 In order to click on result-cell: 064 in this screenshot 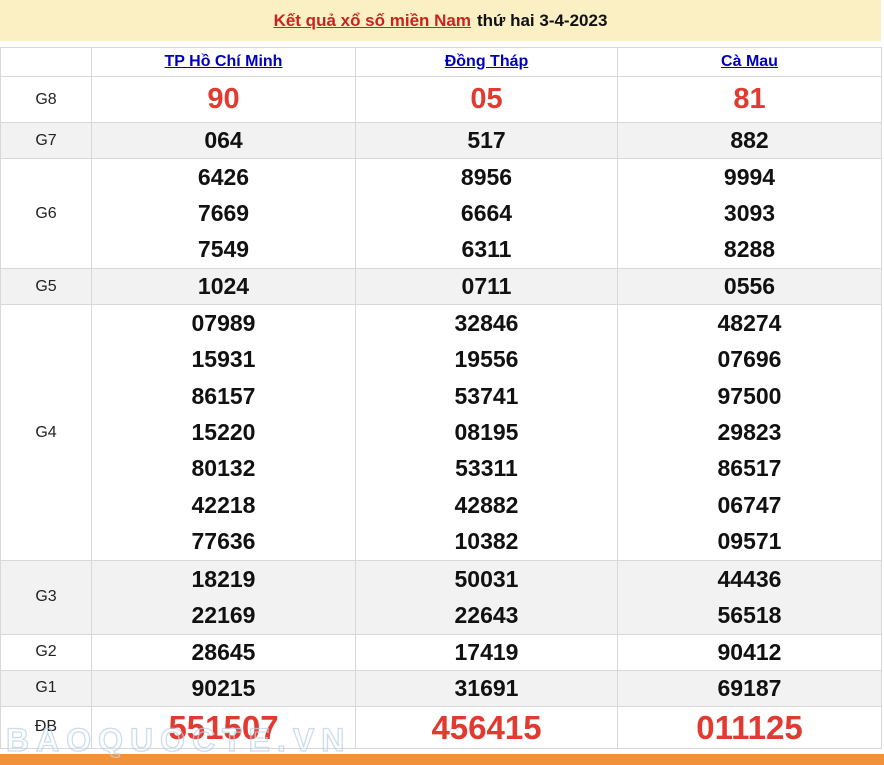, I will do `click(223, 140)`.